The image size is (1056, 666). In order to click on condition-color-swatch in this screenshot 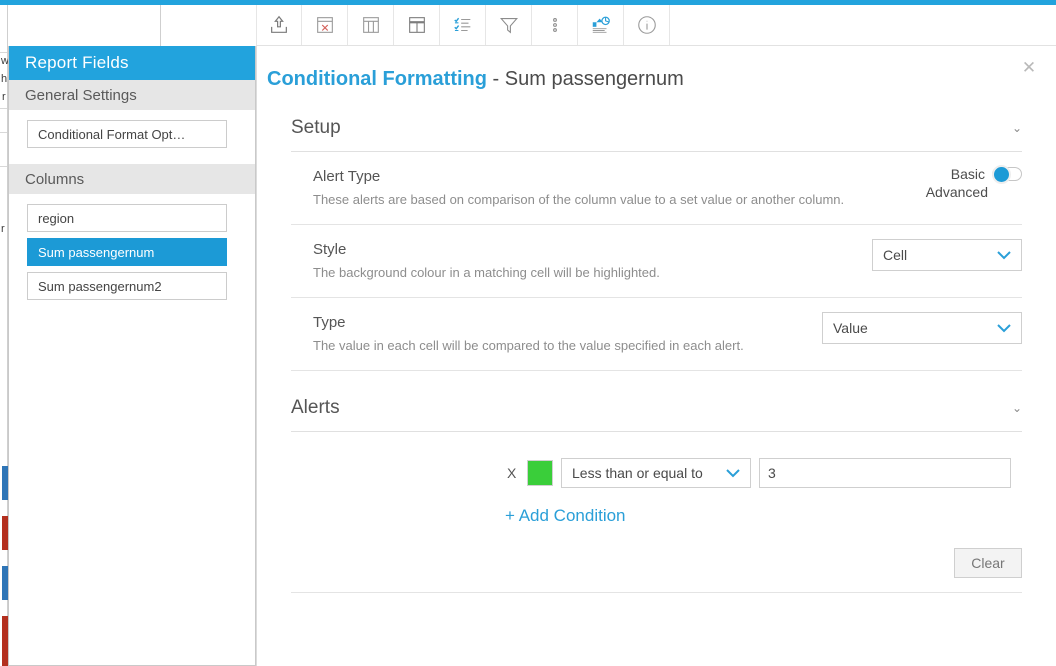, I will do `click(540, 473)`.